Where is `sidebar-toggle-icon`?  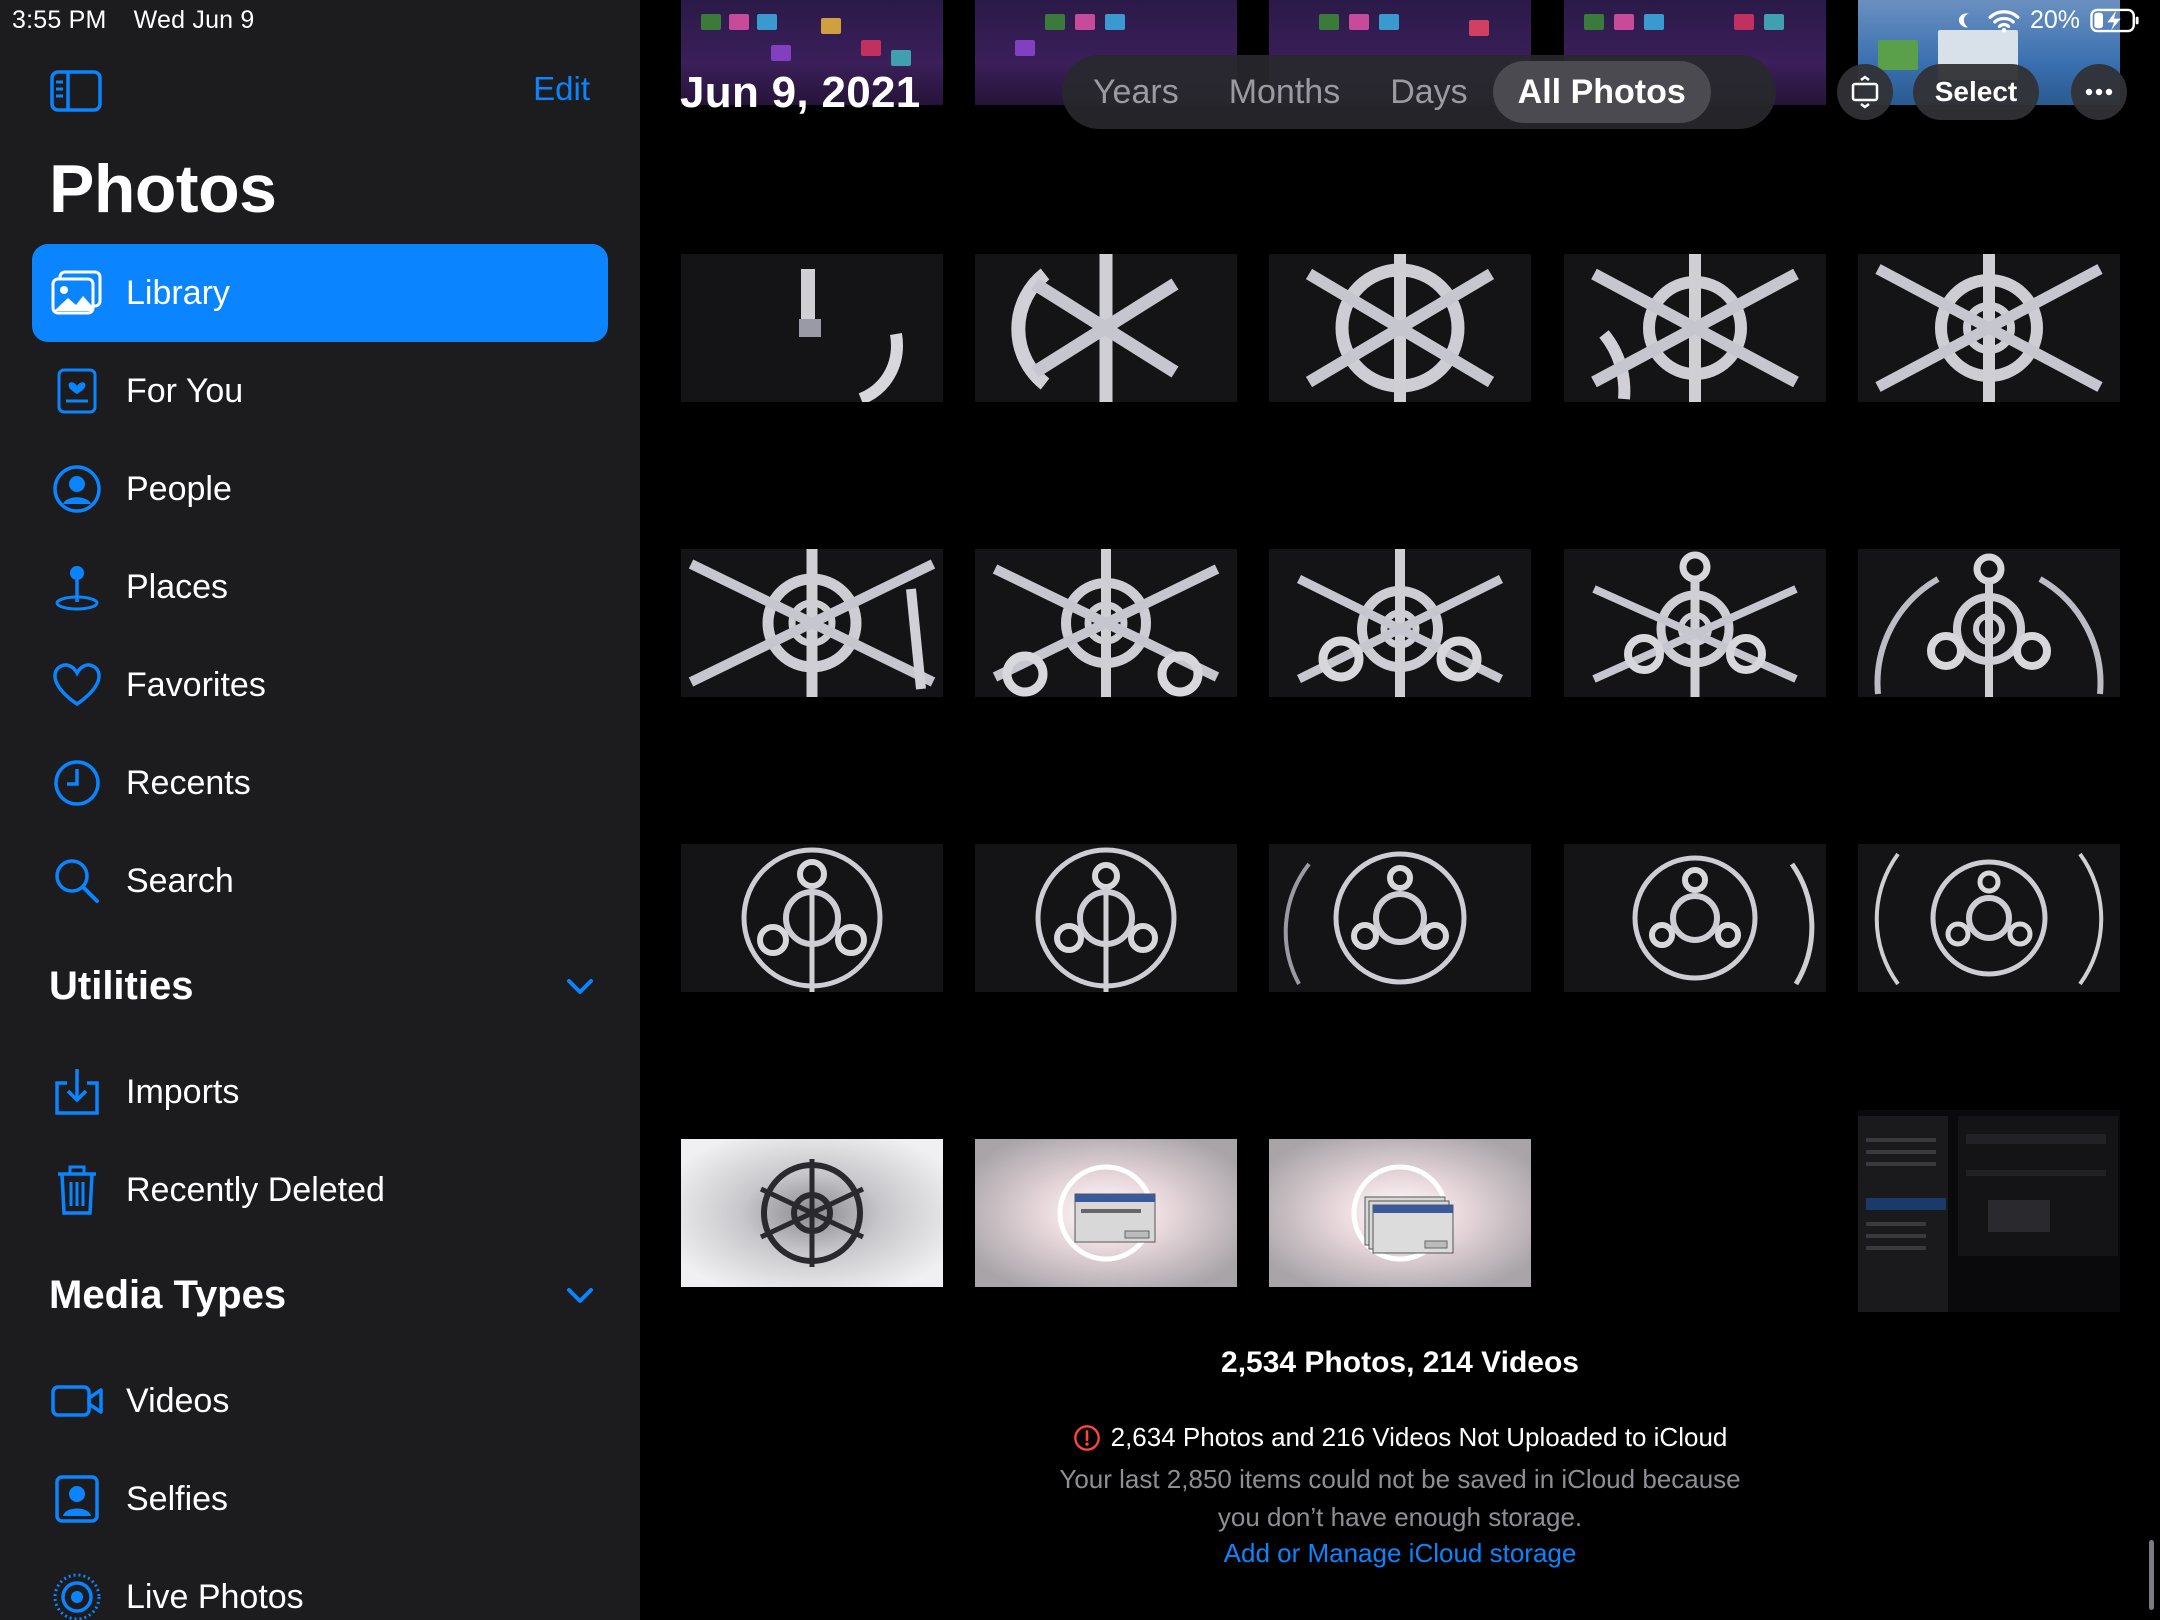 sidebar-toggle-icon is located at coordinates (76, 91).